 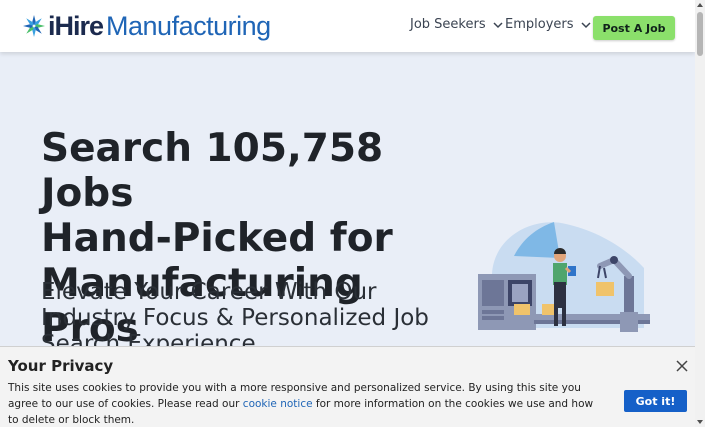 What do you see at coordinates (76, 25) in the screenshot?
I see `logo-brand-prefix: iHire` at bounding box center [76, 25].